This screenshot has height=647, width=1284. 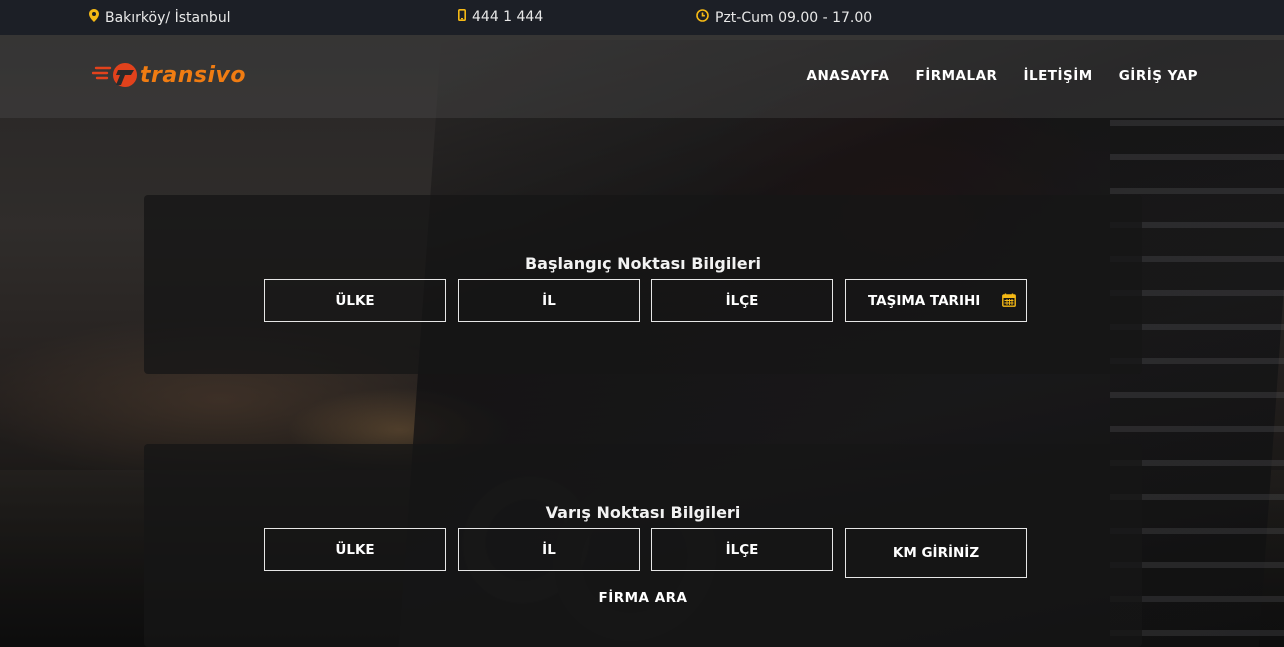 I want to click on end-section-title: Varış Noktası Bilgileri, so click(x=643, y=512).